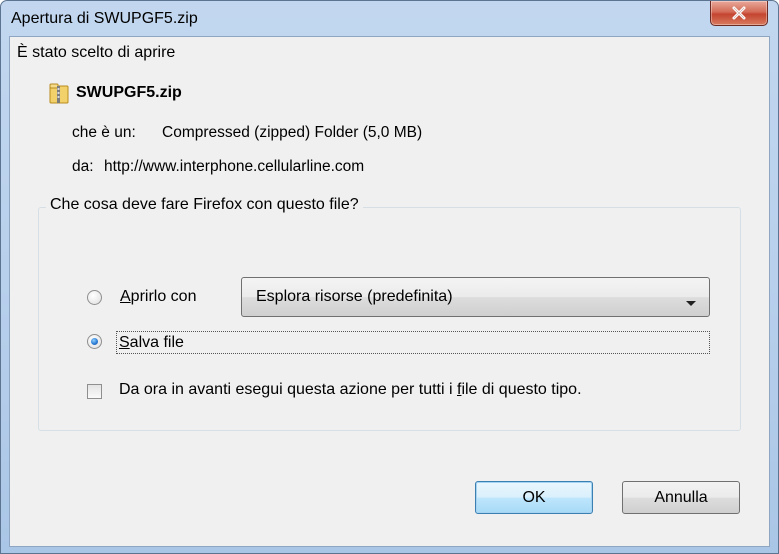  What do you see at coordinates (475, 297) in the screenshot?
I see `open-with-dropdown: Esplora risorse (predefinita)` at bounding box center [475, 297].